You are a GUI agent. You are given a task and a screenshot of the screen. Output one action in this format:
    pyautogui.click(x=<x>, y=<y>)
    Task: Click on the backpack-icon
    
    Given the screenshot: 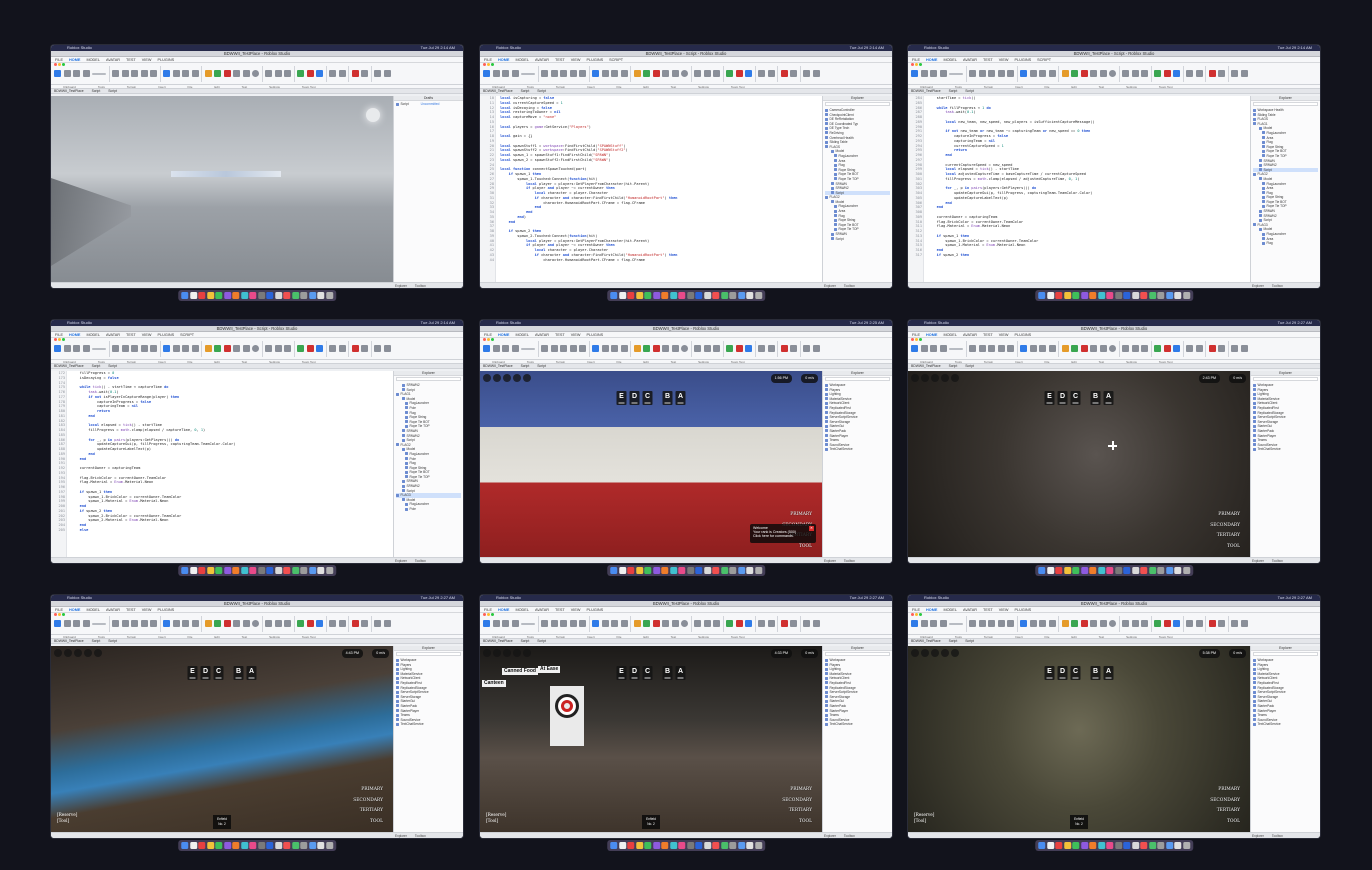 What is the action you would take?
    pyautogui.click(x=497, y=653)
    